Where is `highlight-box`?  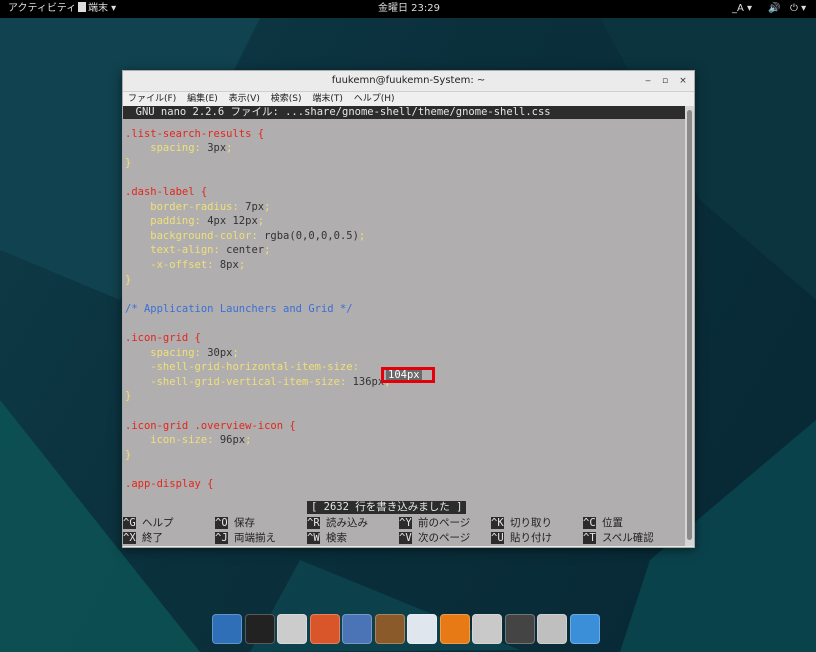
highlight-box is located at coordinates (408, 375).